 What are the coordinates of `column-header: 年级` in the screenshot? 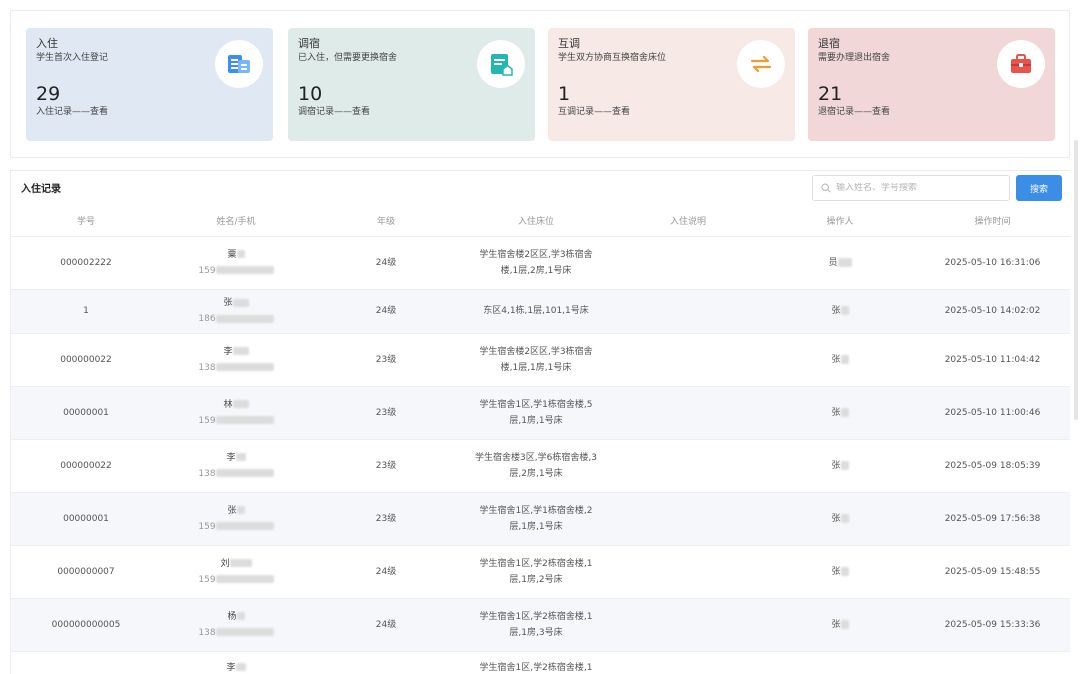 It's located at (386, 221).